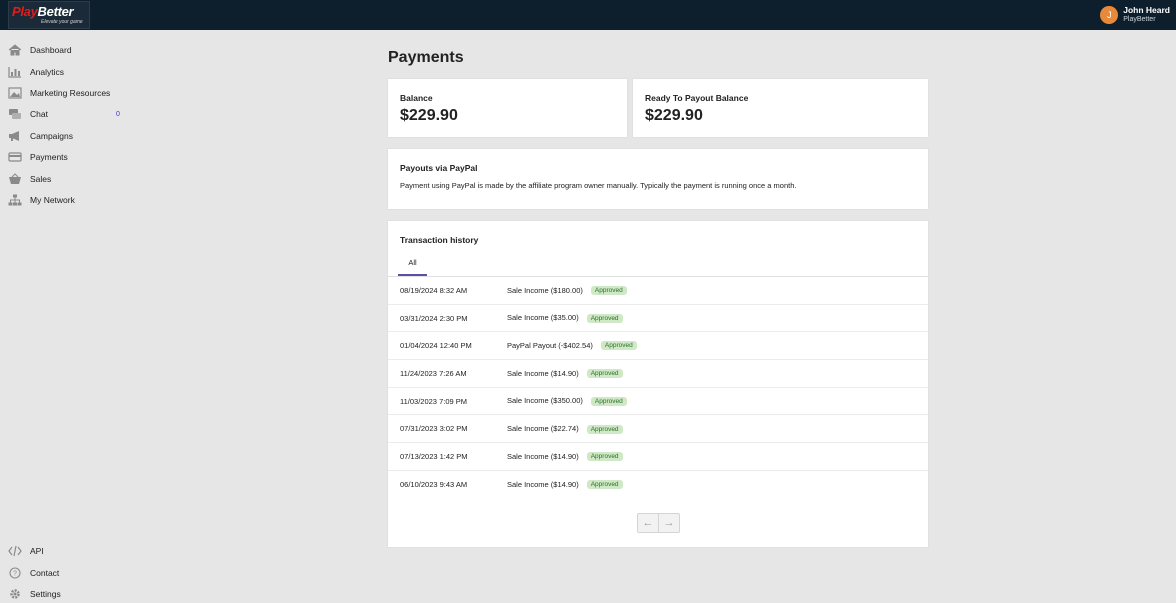 Image resolution: width=1176 pixels, height=603 pixels. Describe the element at coordinates (15, 200) in the screenshot. I see `network-icon` at that location.